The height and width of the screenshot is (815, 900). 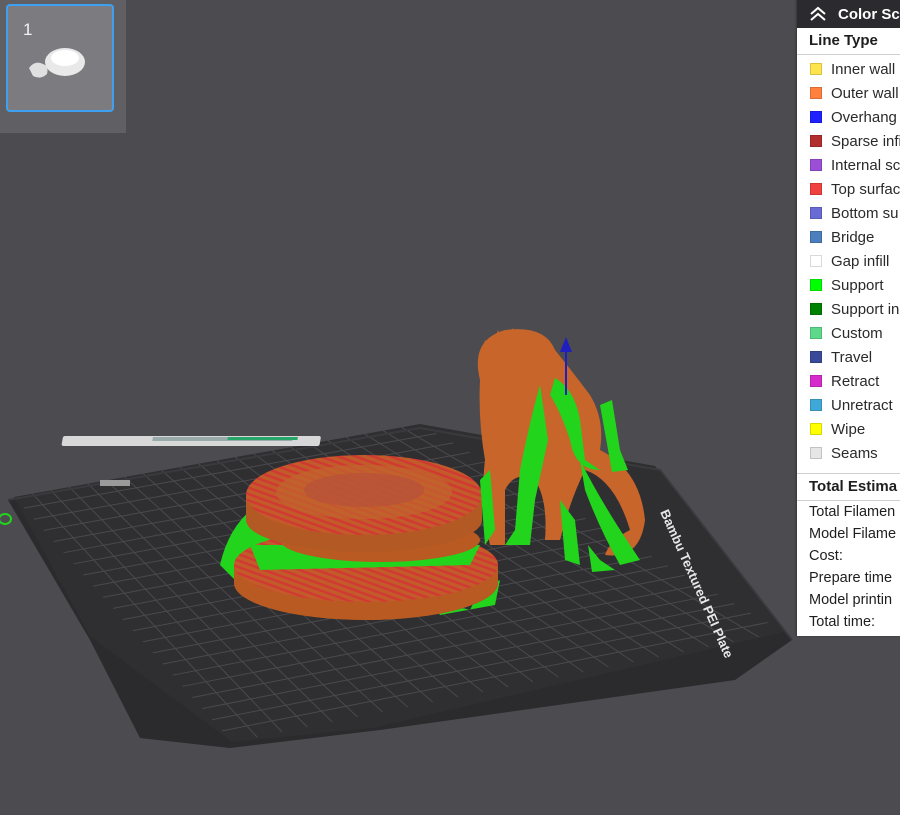 I want to click on legend-label: Seams, so click(x=854, y=453).